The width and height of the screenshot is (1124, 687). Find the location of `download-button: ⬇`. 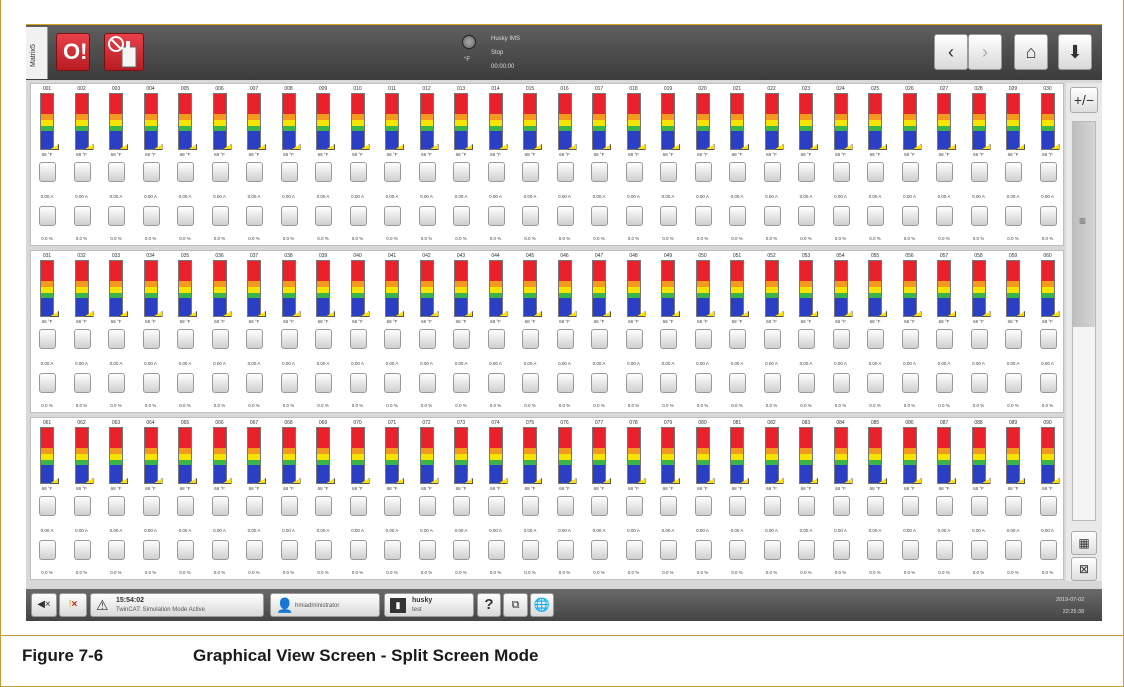

download-button: ⬇ is located at coordinates (1075, 52).